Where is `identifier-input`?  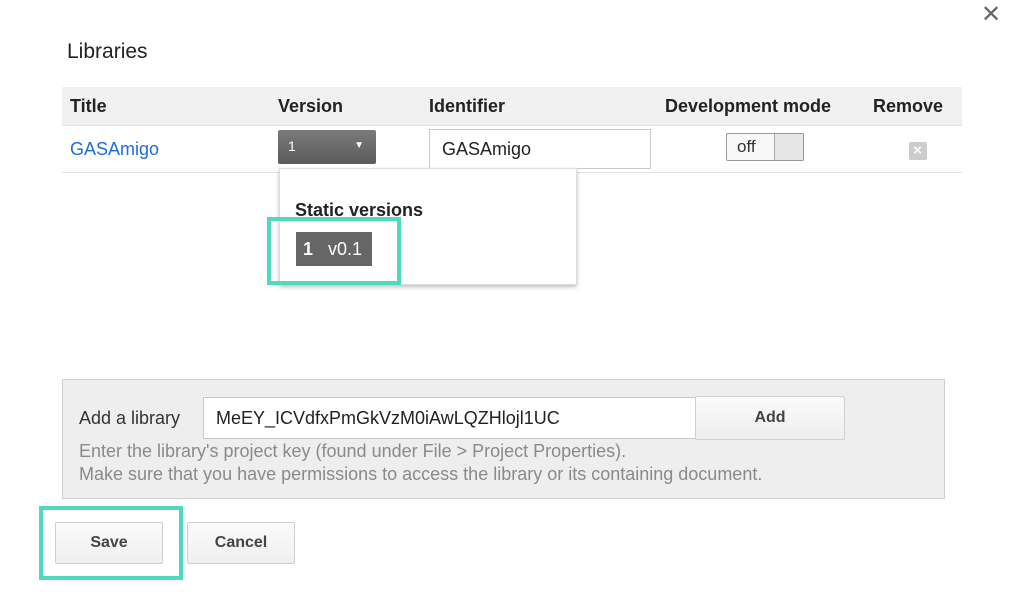 identifier-input is located at coordinates (540, 149).